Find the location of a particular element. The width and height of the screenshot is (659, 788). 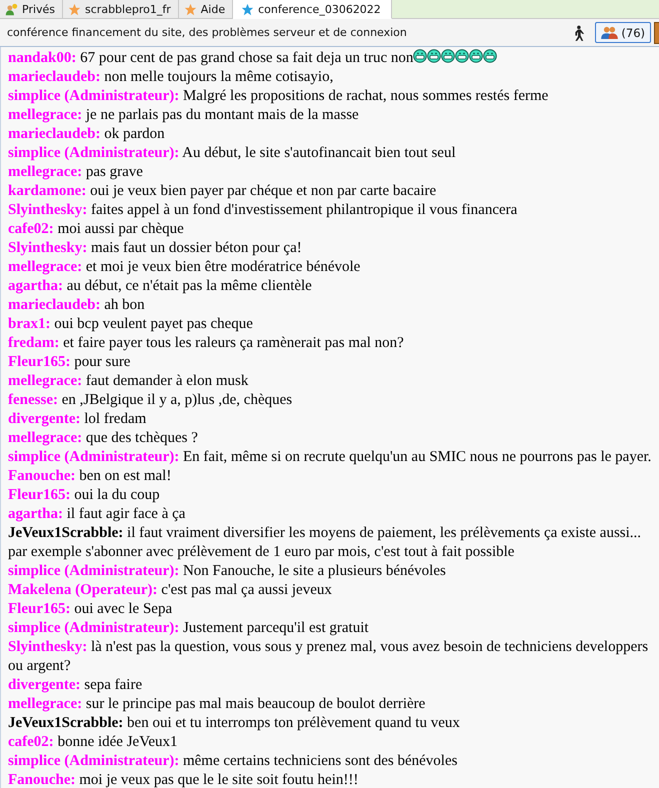

chat-message: kardamone: oui je veux bien payer par chéque et non par carte bacaire is located at coordinates (223, 191).